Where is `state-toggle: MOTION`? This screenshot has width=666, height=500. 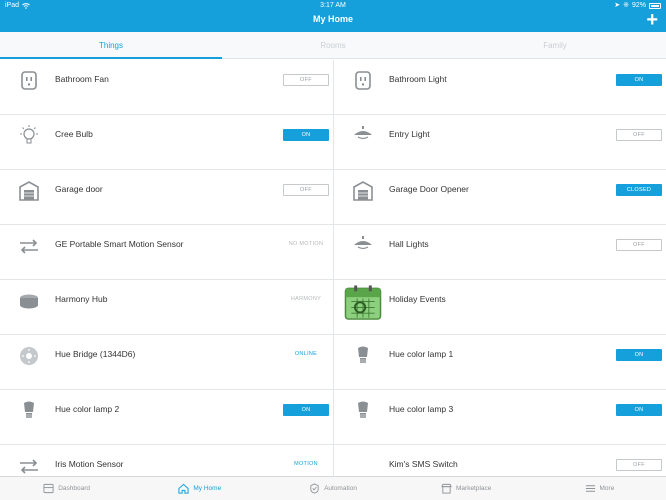
state-toggle: MOTION is located at coordinates (306, 464).